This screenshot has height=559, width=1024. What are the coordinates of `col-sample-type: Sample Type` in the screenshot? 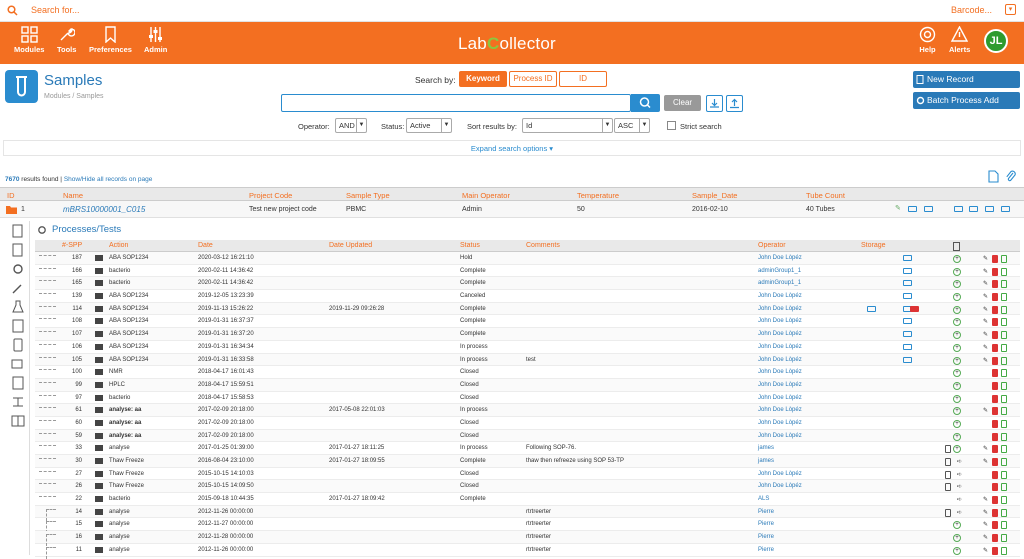 It's located at (368, 195).